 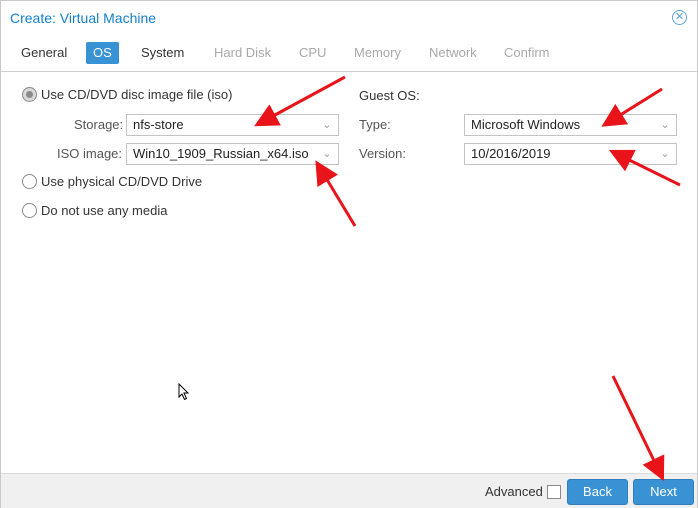 I want to click on radio-button-checked, so click(x=29, y=94).